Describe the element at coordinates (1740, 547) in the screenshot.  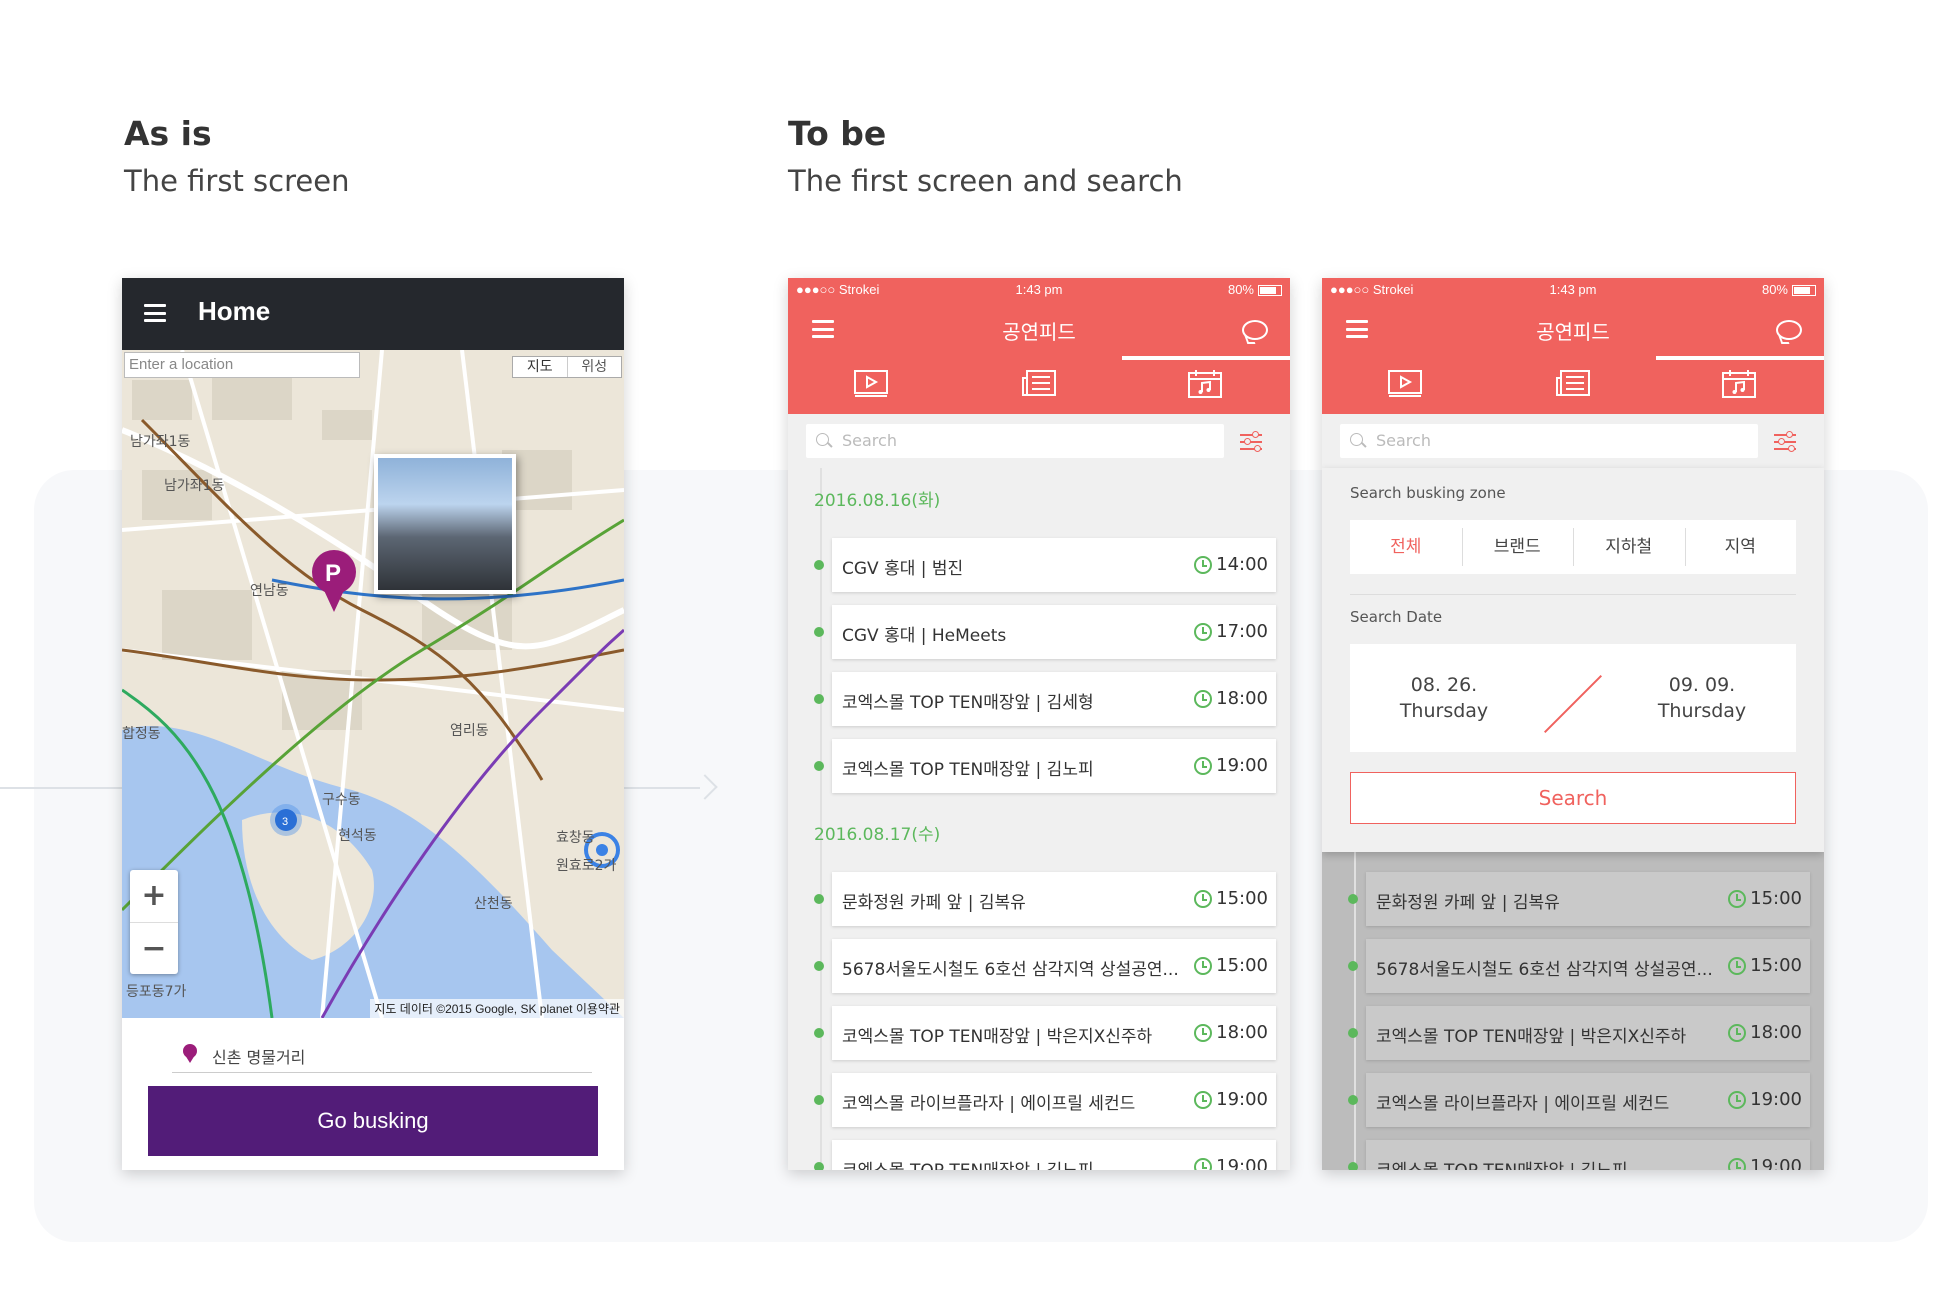
I see `zone-option-region: 지역` at that location.